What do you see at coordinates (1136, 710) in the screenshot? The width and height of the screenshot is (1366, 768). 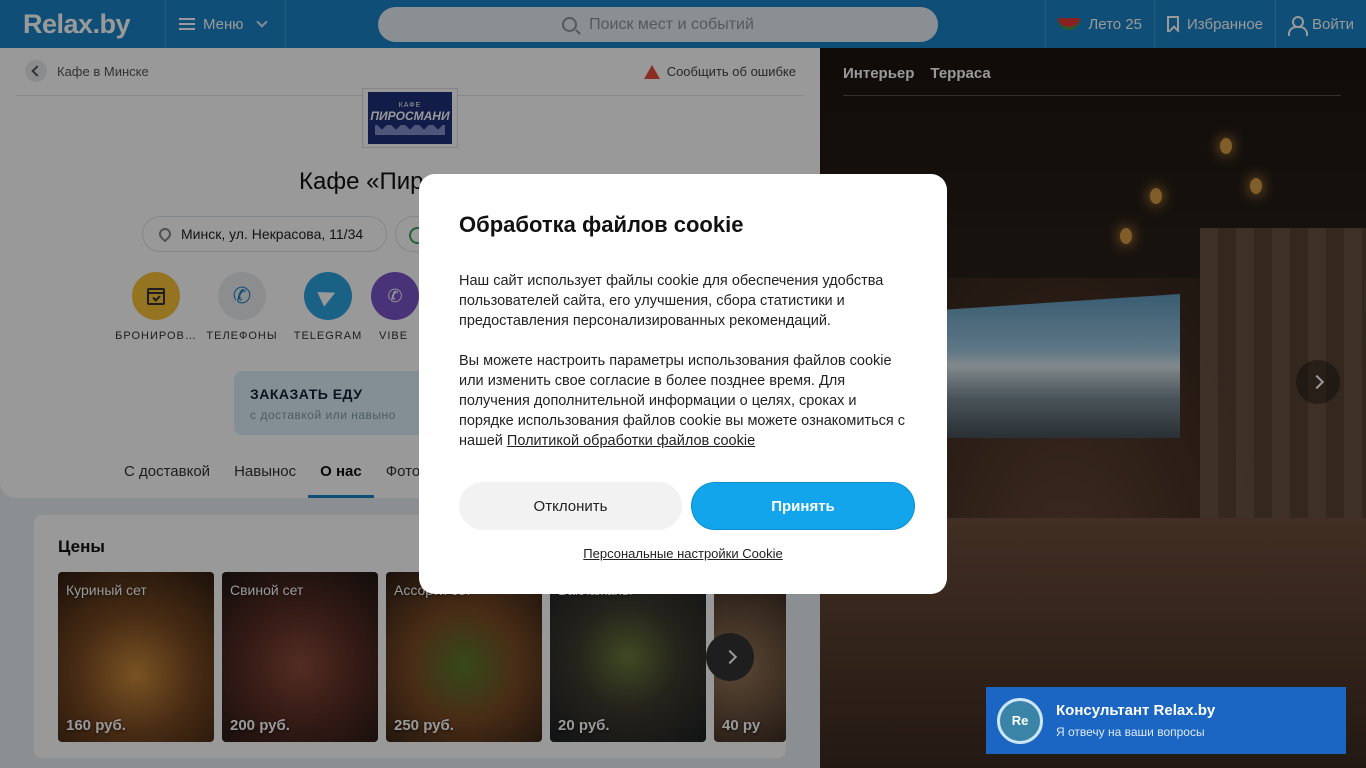 I see `consultant-title: Консультант Relax.by` at bounding box center [1136, 710].